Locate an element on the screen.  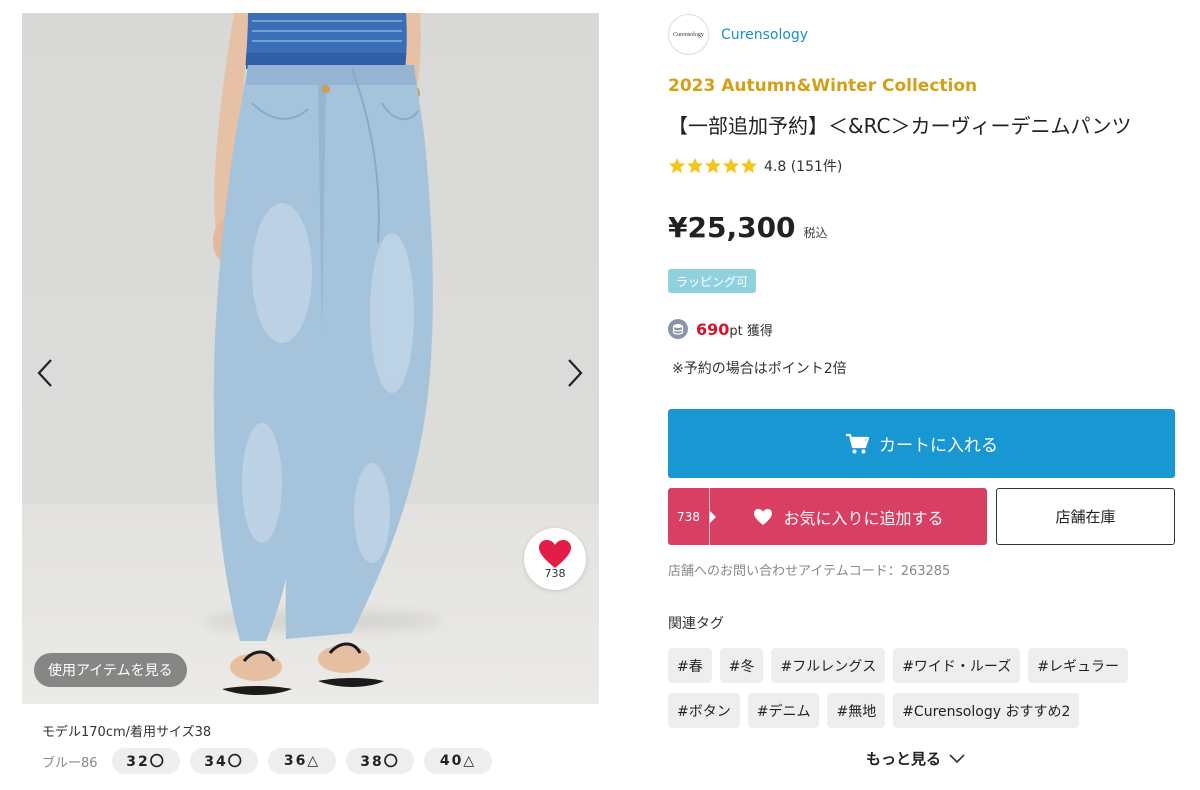
favorite-count: 738 is located at coordinates (692, 516).